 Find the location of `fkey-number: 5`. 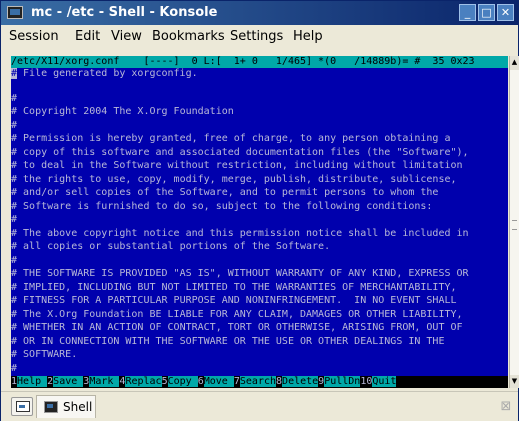

fkey-number: 5 is located at coordinates (164, 381).